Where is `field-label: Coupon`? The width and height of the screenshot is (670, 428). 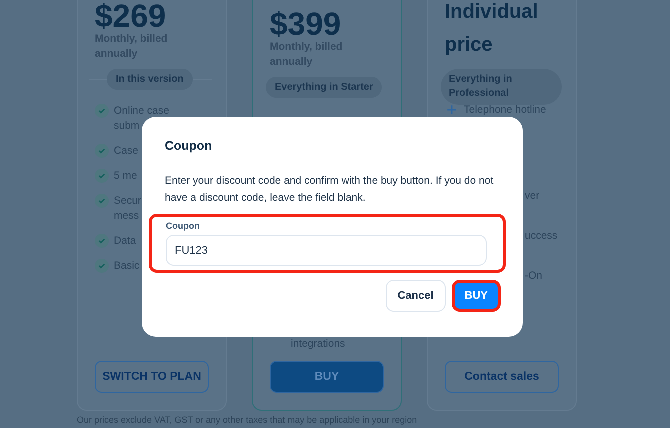
field-label: Coupon is located at coordinates (183, 226).